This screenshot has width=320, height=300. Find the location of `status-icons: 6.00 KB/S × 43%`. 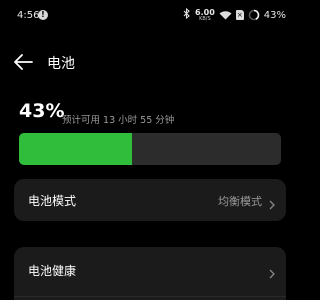

status-icons: 6.00 KB/S × 43% is located at coordinates (234, 15).